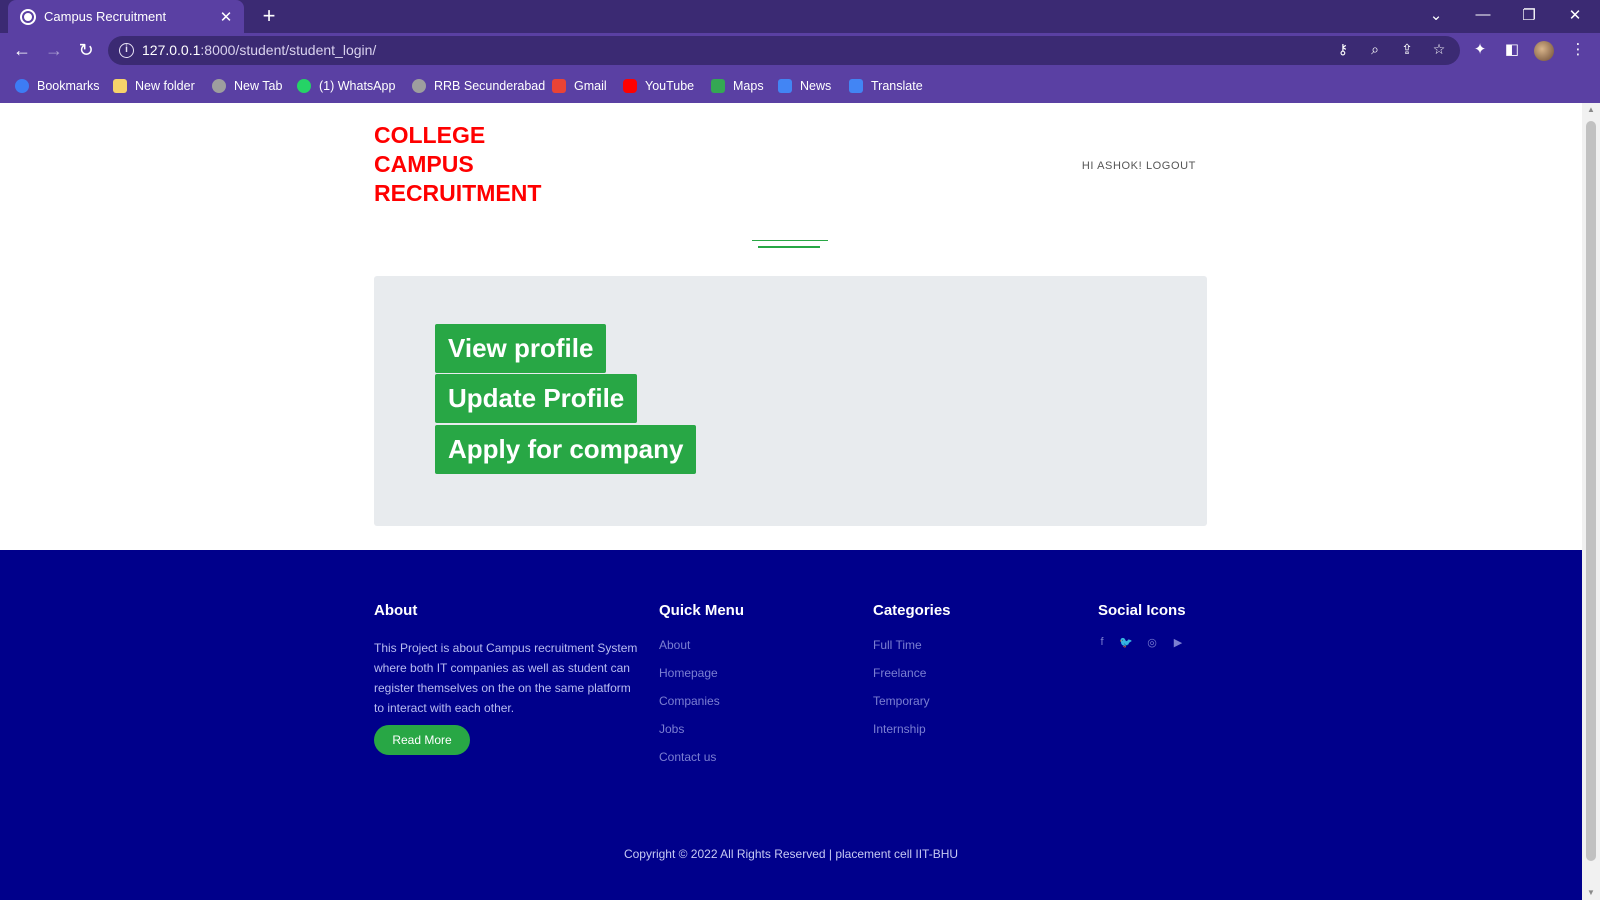 This screenshot has width=1600, height=900. What do you see at coordinates (105, 16) in the screenshot?
I see `tab-title: Campus Recruitment` at bounding box center [105, 16].